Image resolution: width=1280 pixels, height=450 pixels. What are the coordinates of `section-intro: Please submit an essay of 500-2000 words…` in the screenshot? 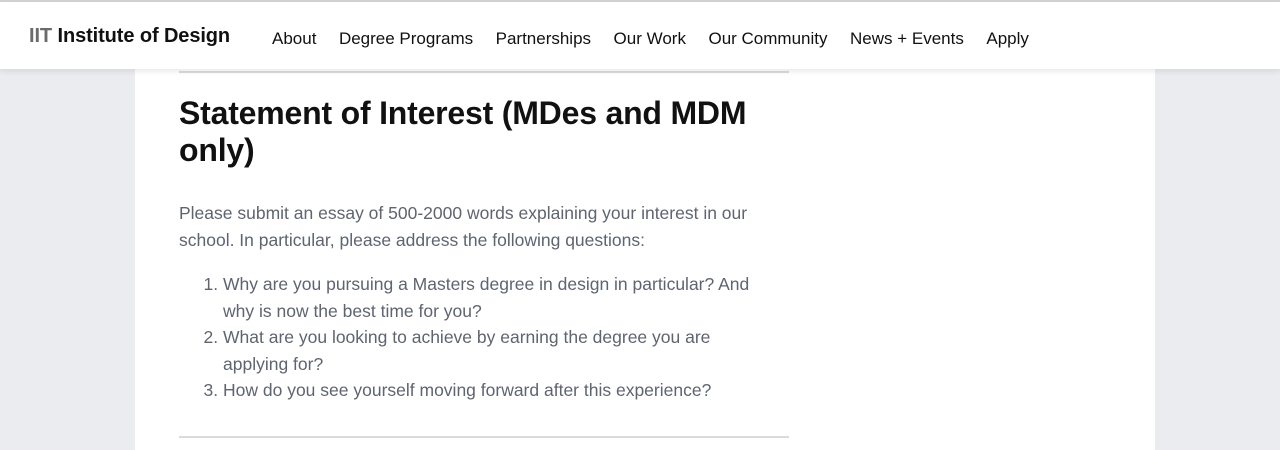 It's located at (463, 226).